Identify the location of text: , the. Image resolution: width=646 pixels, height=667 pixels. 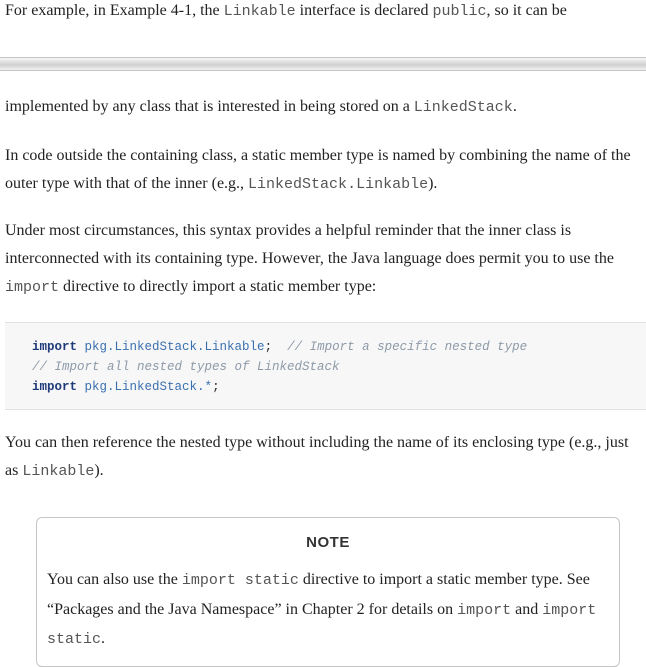
(208, 10).